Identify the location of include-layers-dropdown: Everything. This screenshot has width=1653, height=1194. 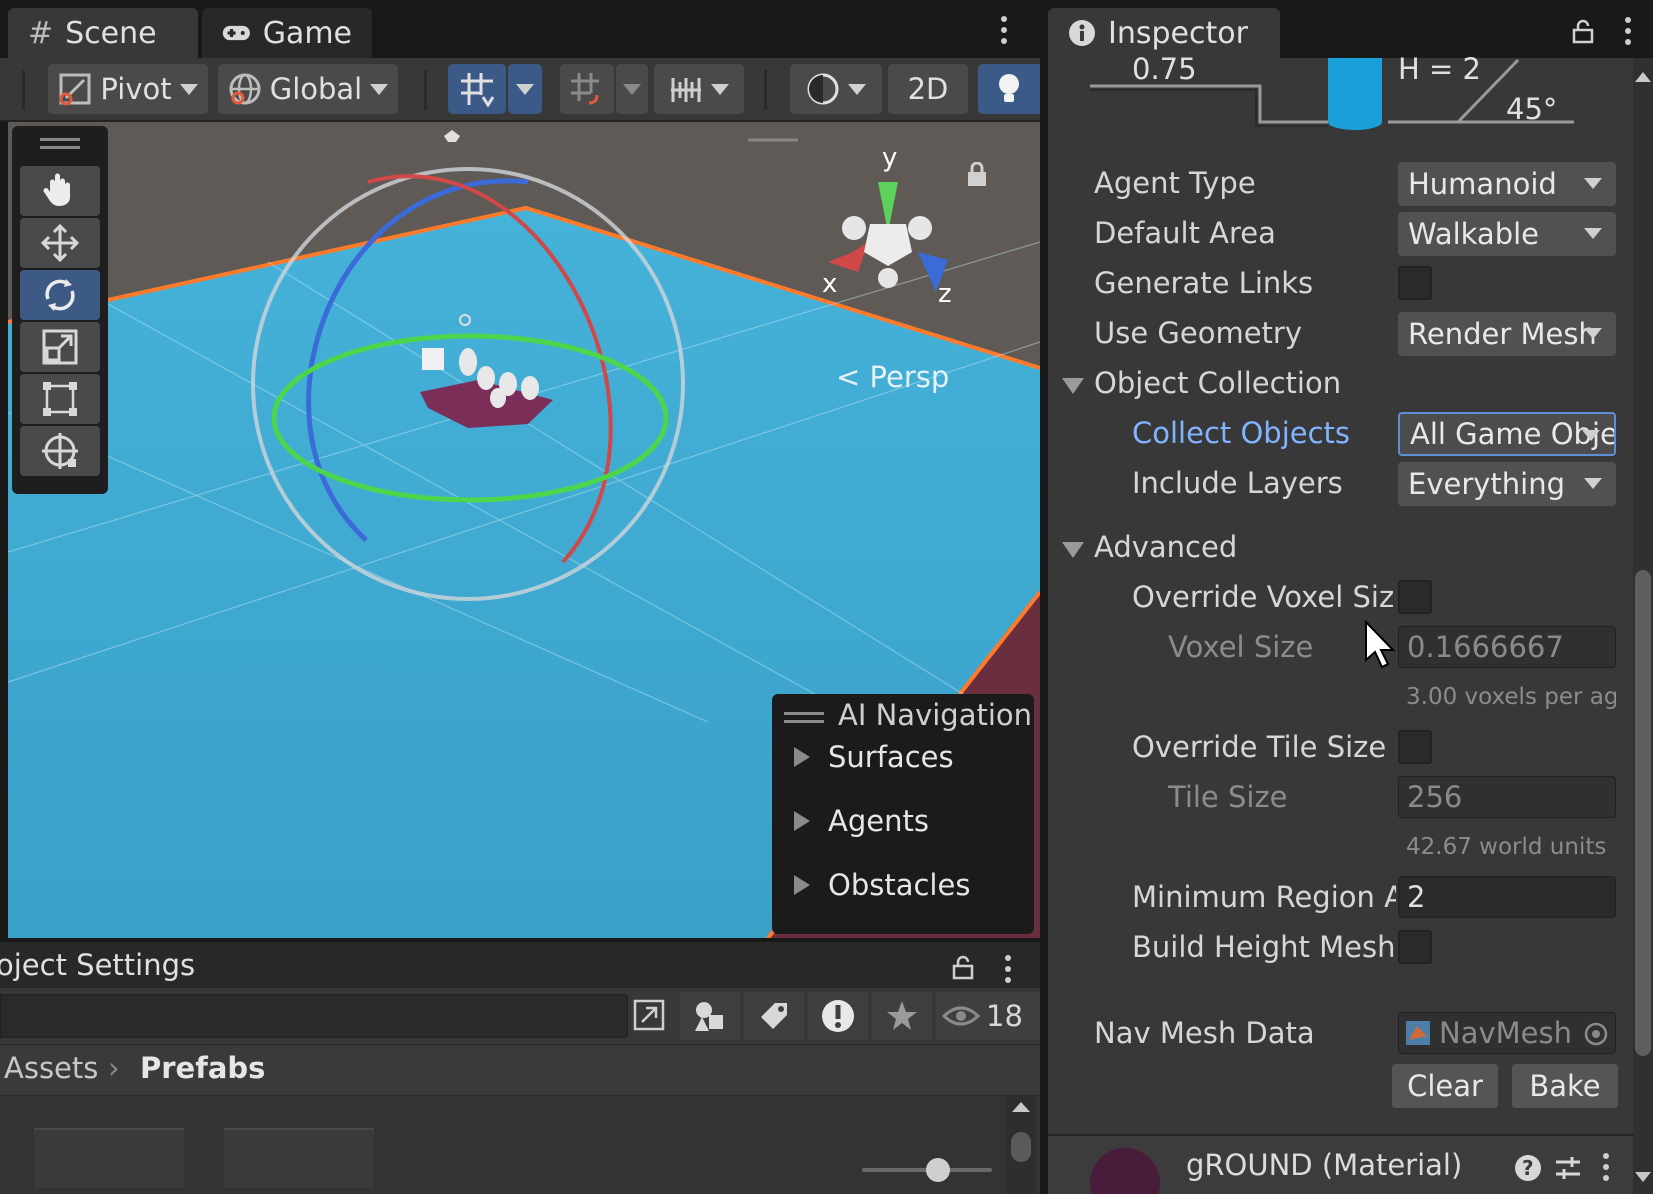
(1507, 484).